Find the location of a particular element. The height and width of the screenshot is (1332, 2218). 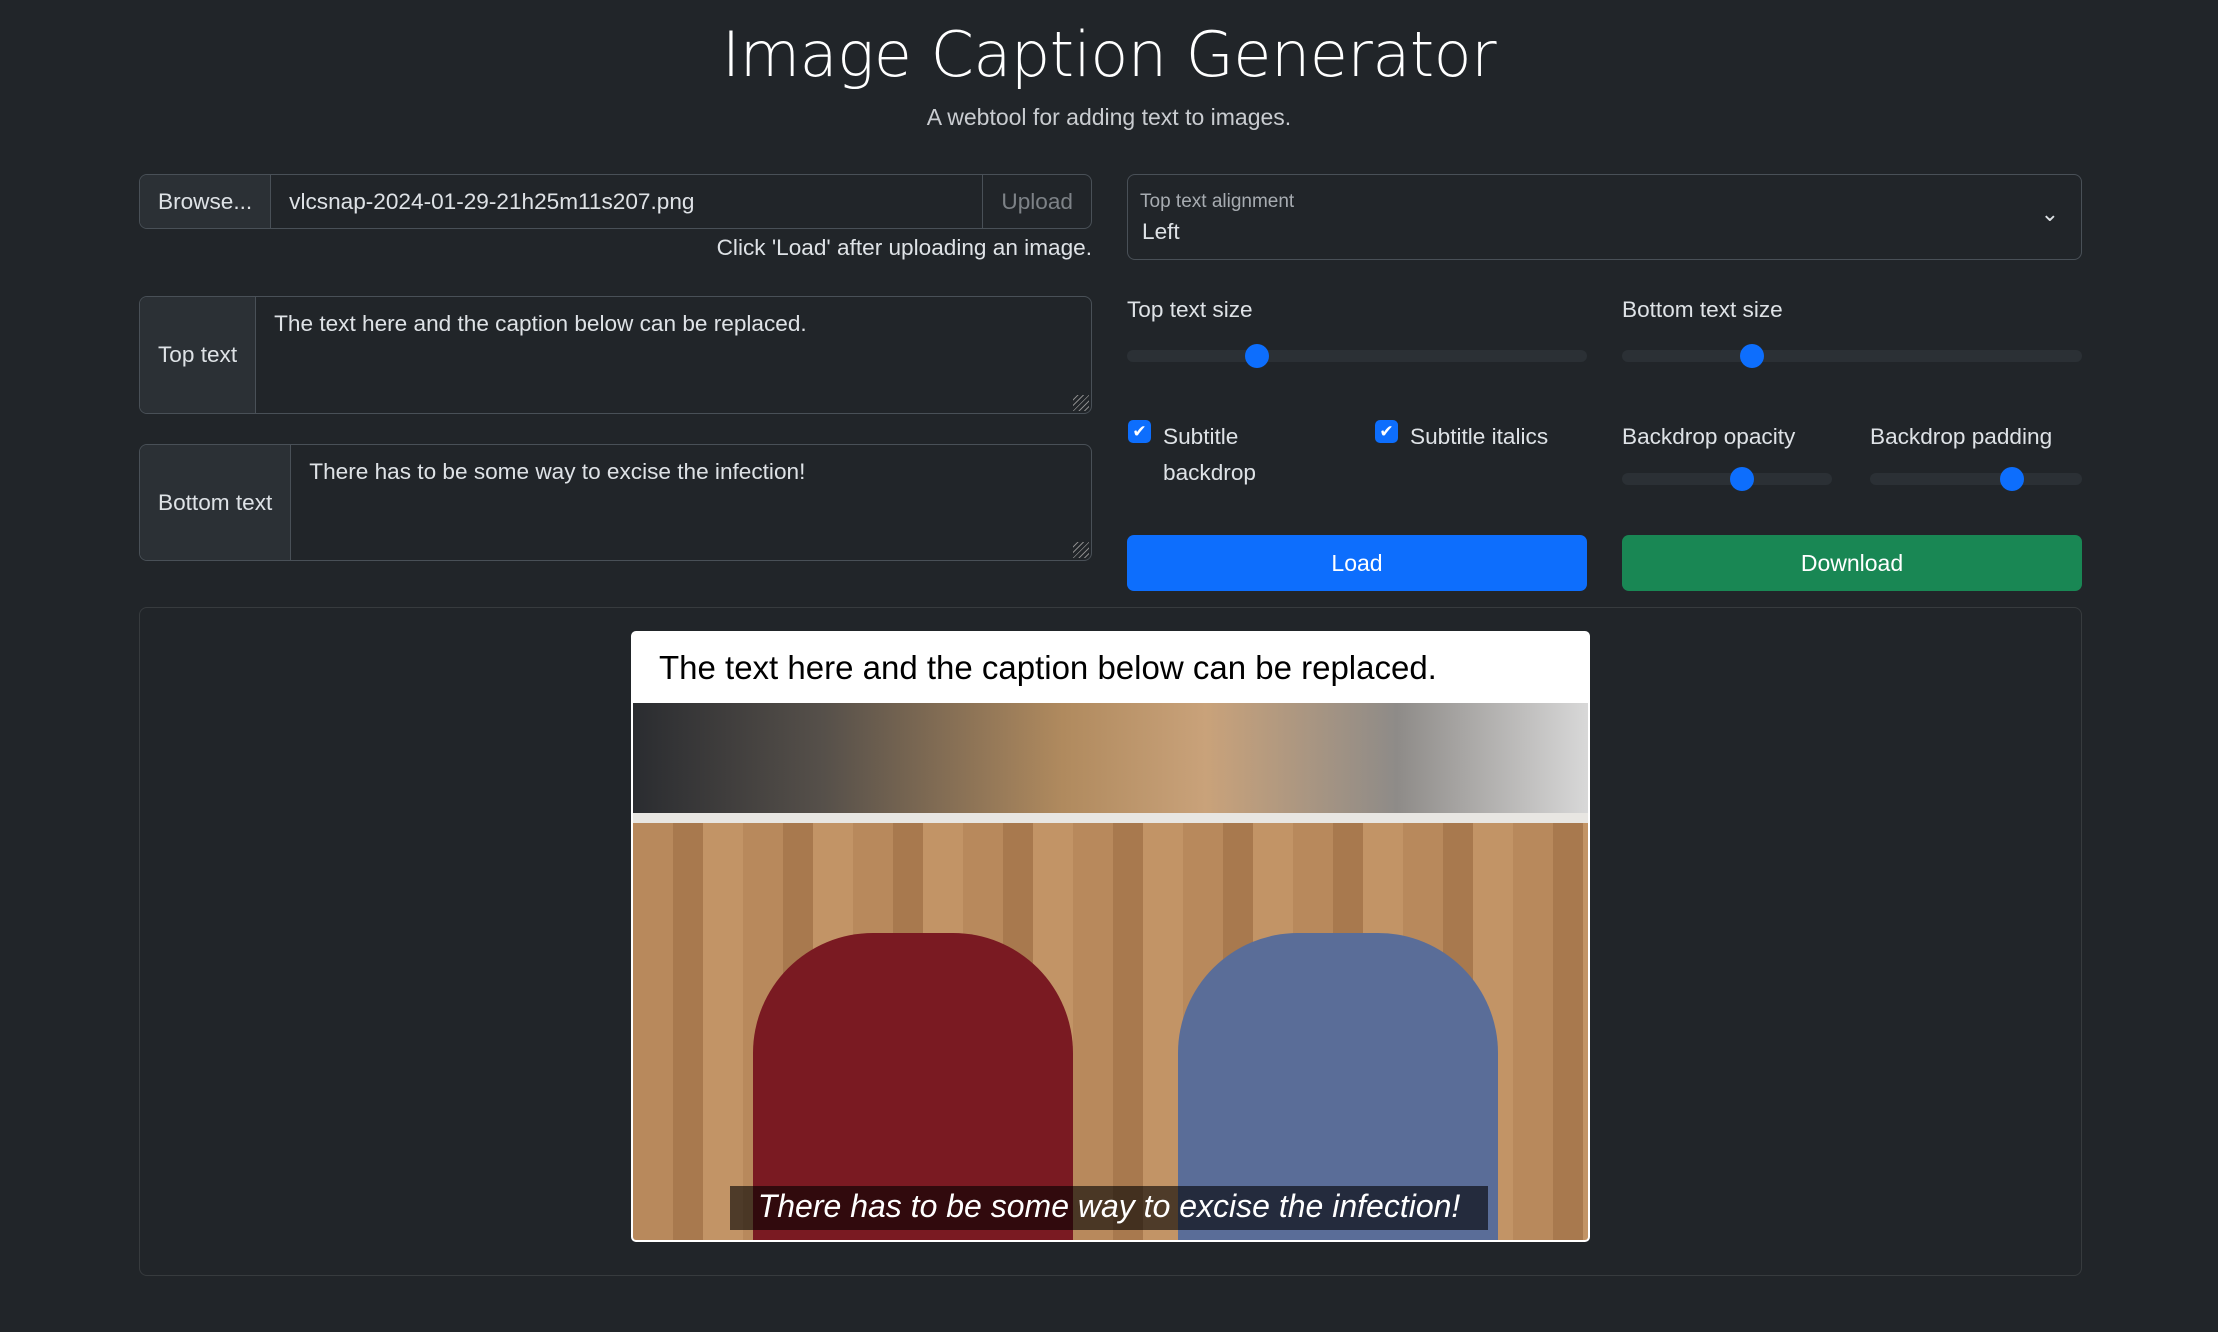

upload-button: Upload is located at coordinates (1036, 201).